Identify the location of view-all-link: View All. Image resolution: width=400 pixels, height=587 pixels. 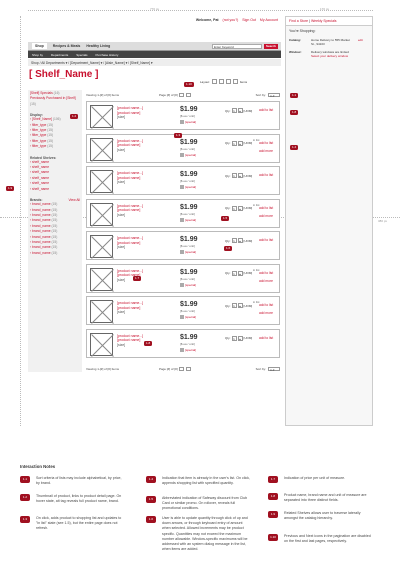
(74, 200).